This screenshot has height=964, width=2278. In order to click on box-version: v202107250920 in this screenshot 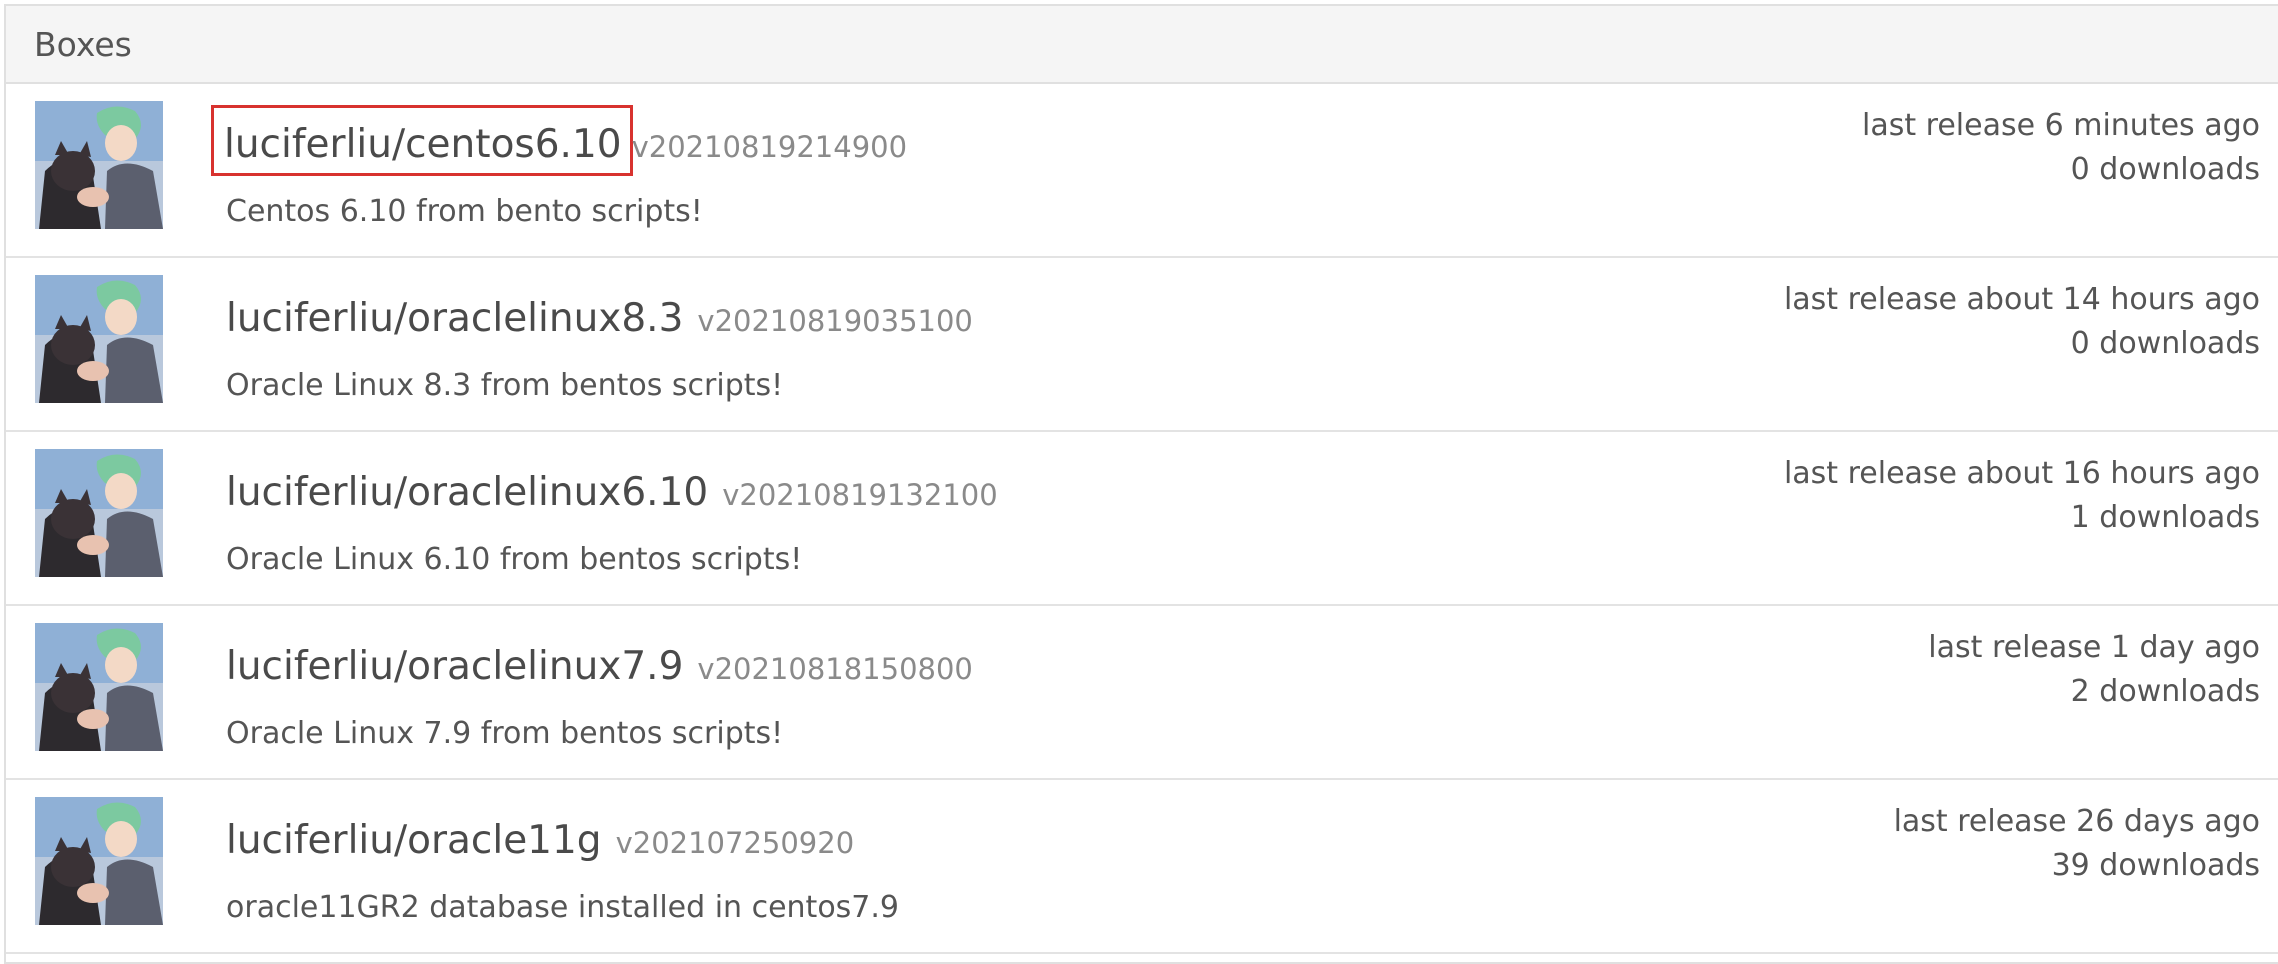, I will do `click(735, 843)`.